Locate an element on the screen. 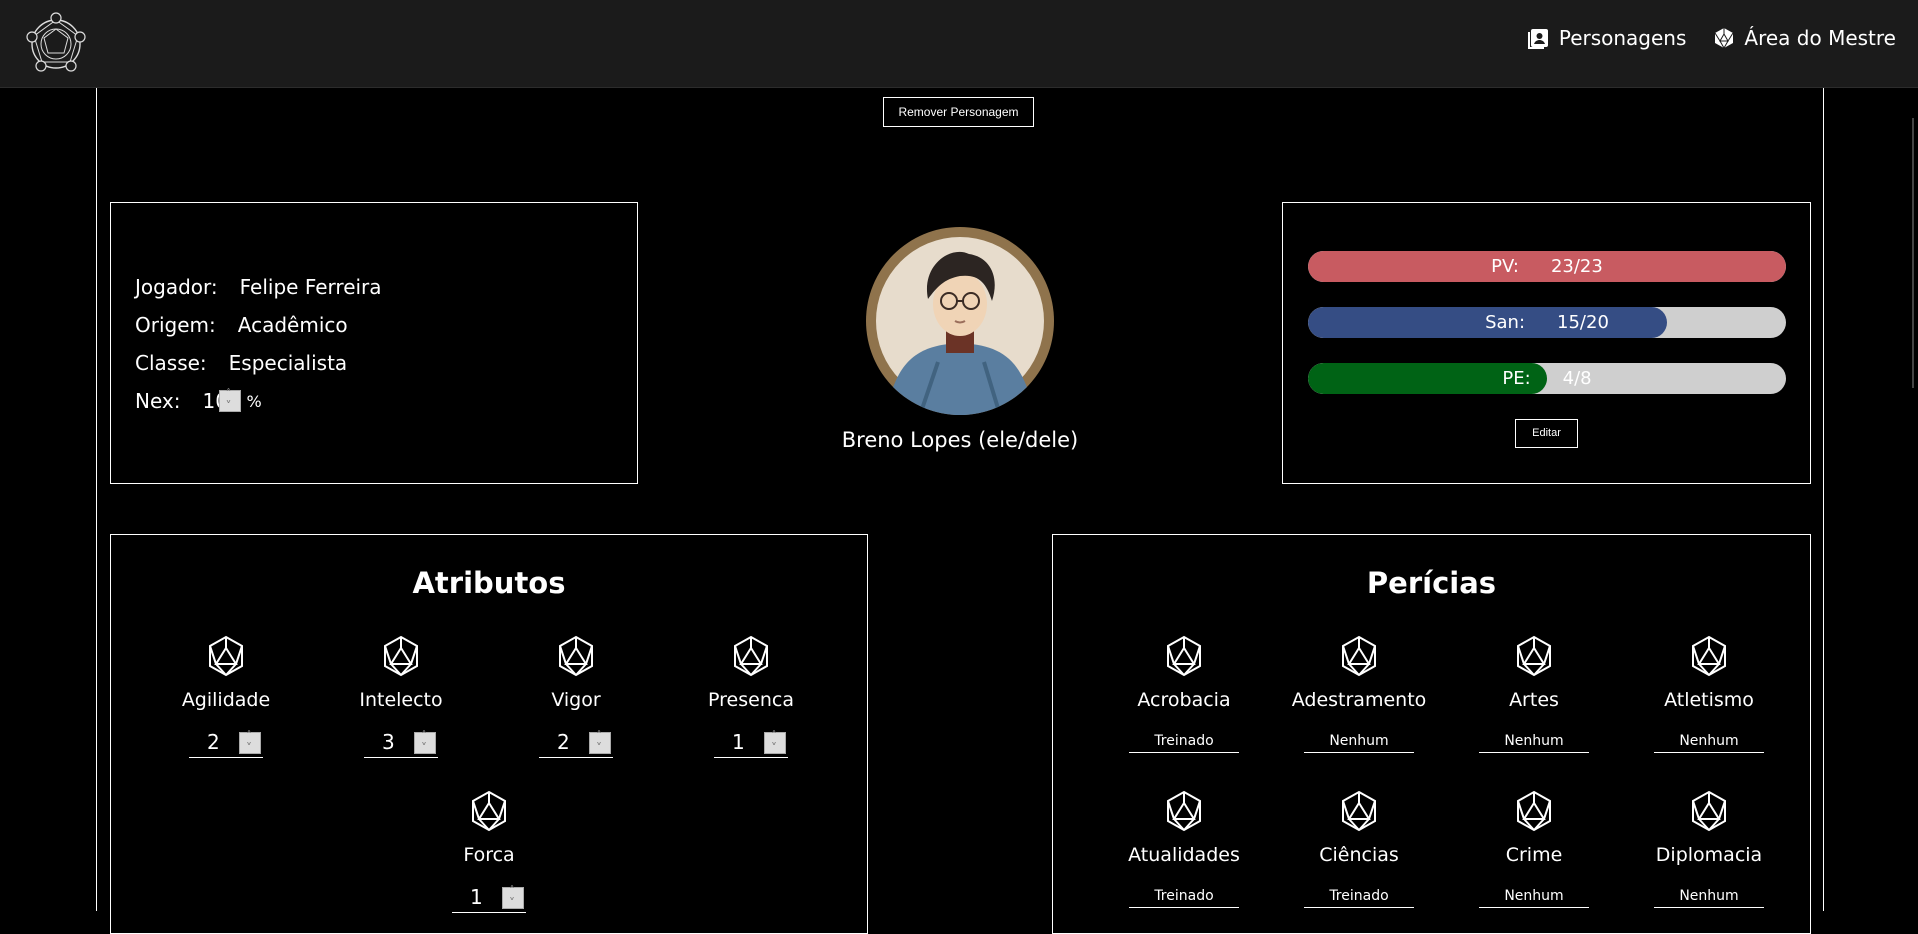 This screenshot has width=1918, height=934. edit-status-button: Editar is located at coordinates (1546, 433).